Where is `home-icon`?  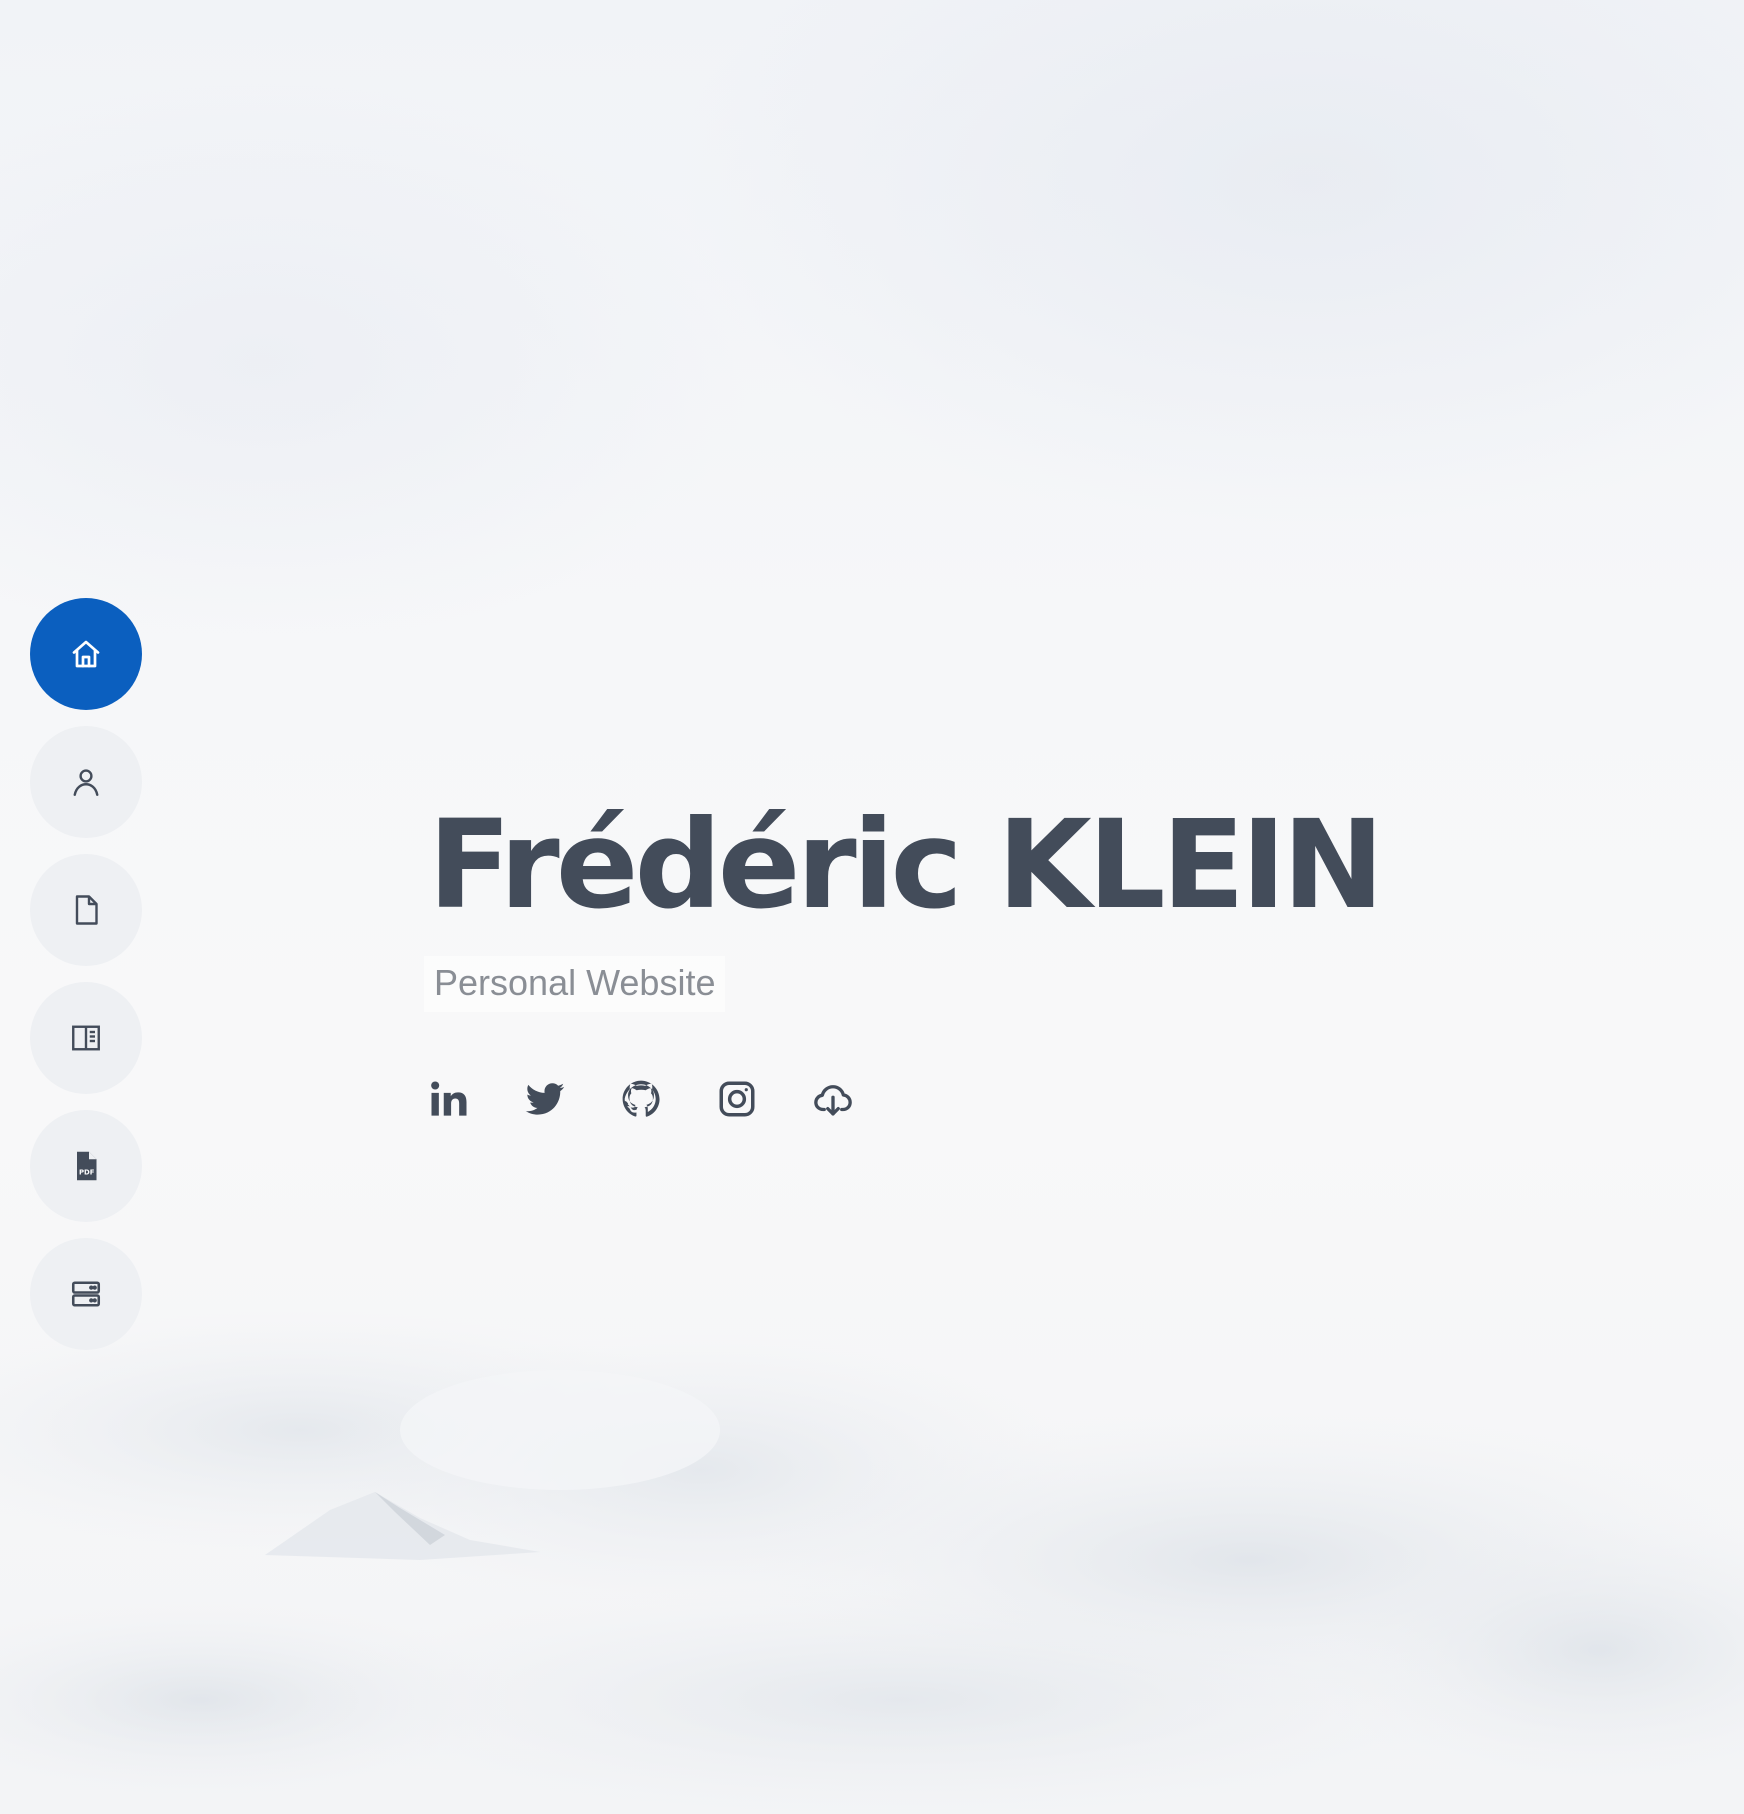
home-icon is located at coordinates (86, 654).